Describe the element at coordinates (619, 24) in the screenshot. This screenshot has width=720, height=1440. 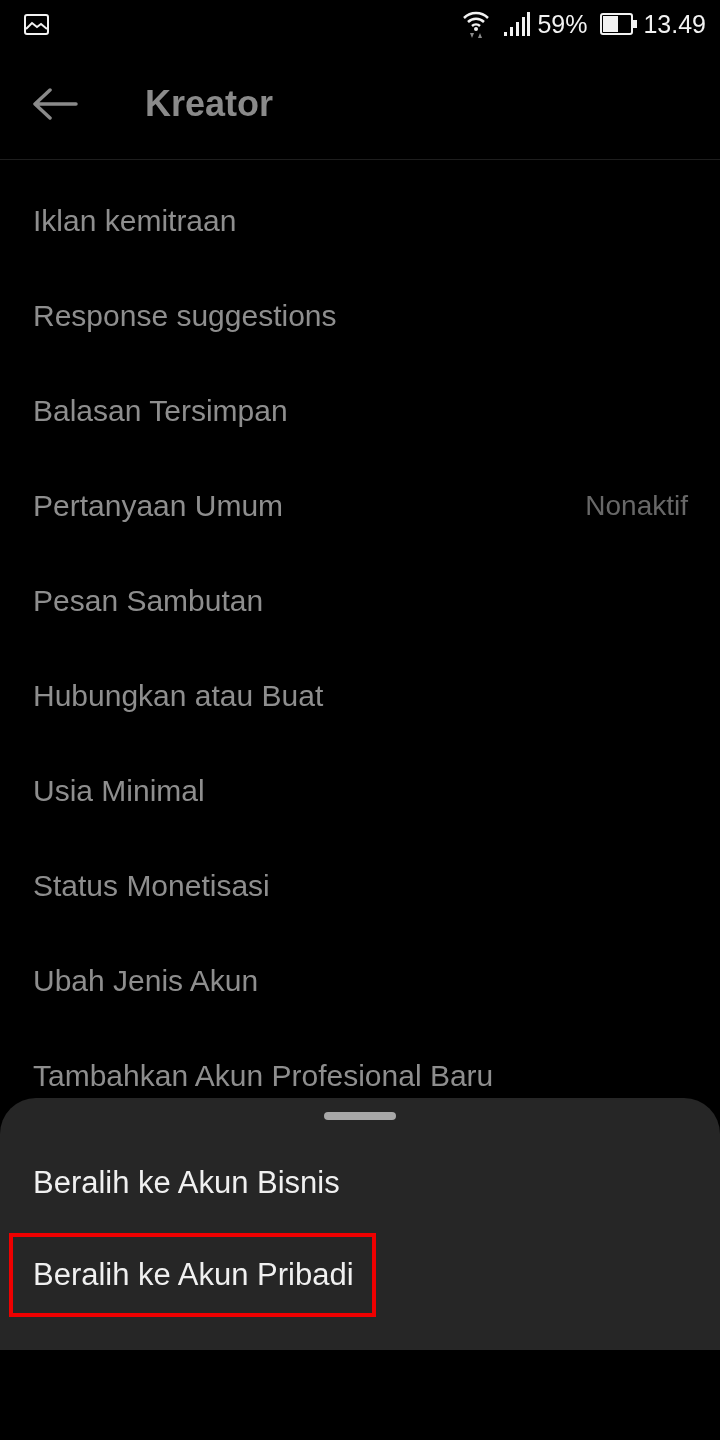
I see `battery-icon` at that location.